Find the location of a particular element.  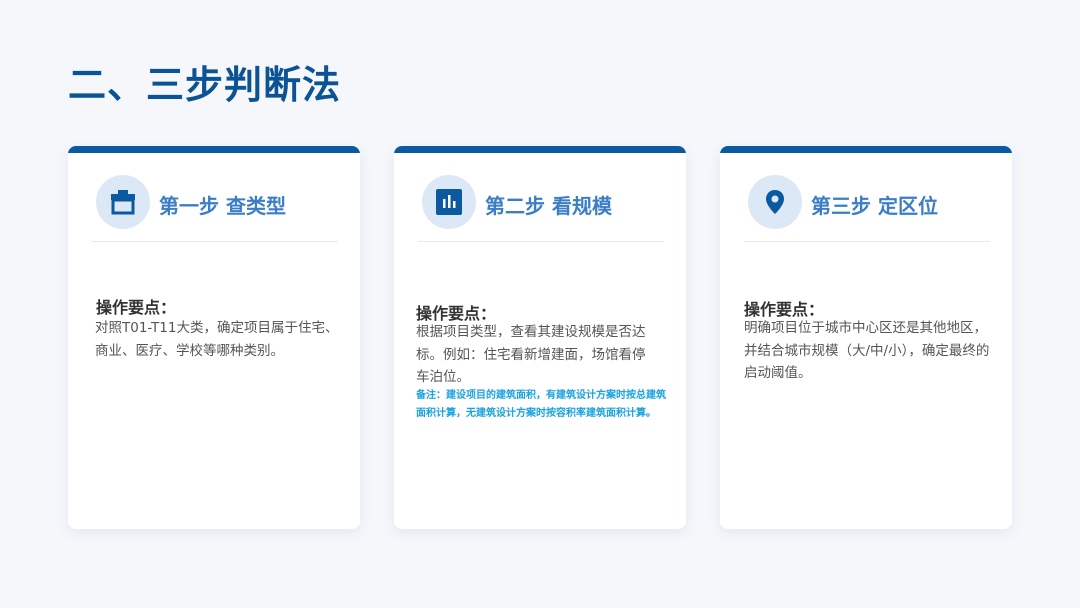

card-description: 对照T01-T11大类，确定项目属于住宅、商业、医疗、学校等哪种类别。 is located at coordinates (217, 339).